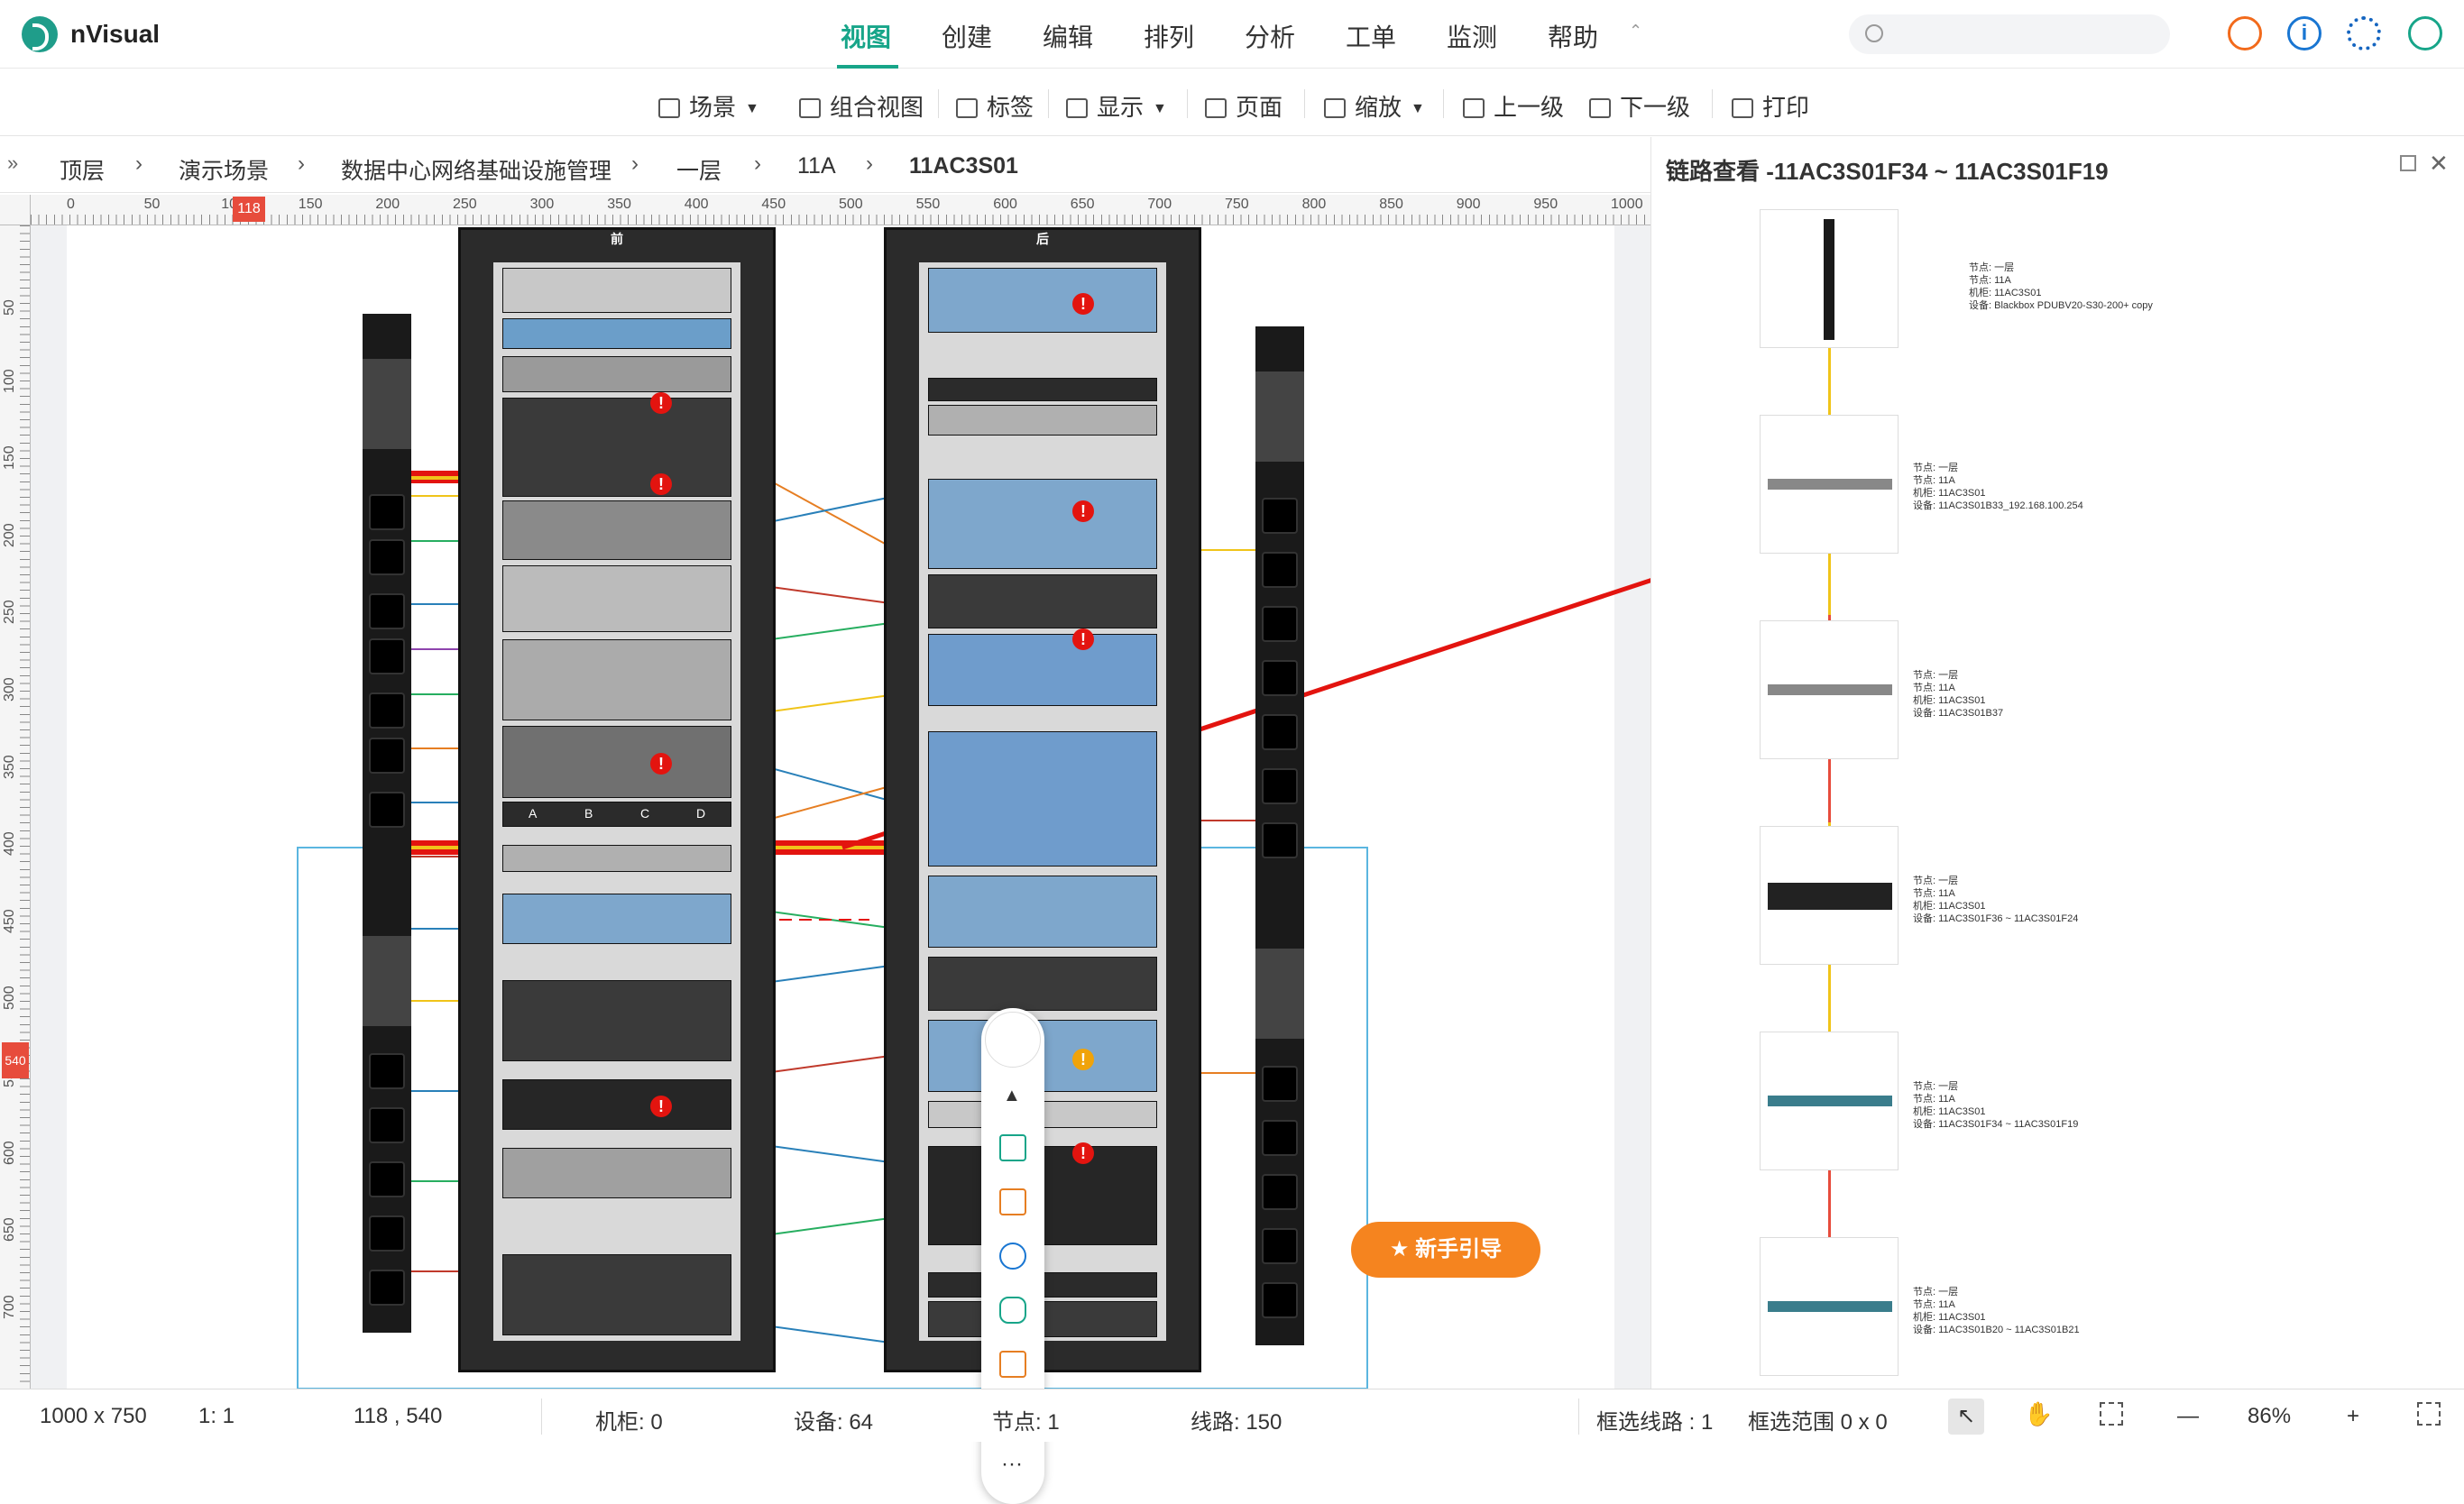  What do you see at coordinates (866, 36) in the screenshot?
I see `nav-view: 视图` at bounding box center [866, 36].